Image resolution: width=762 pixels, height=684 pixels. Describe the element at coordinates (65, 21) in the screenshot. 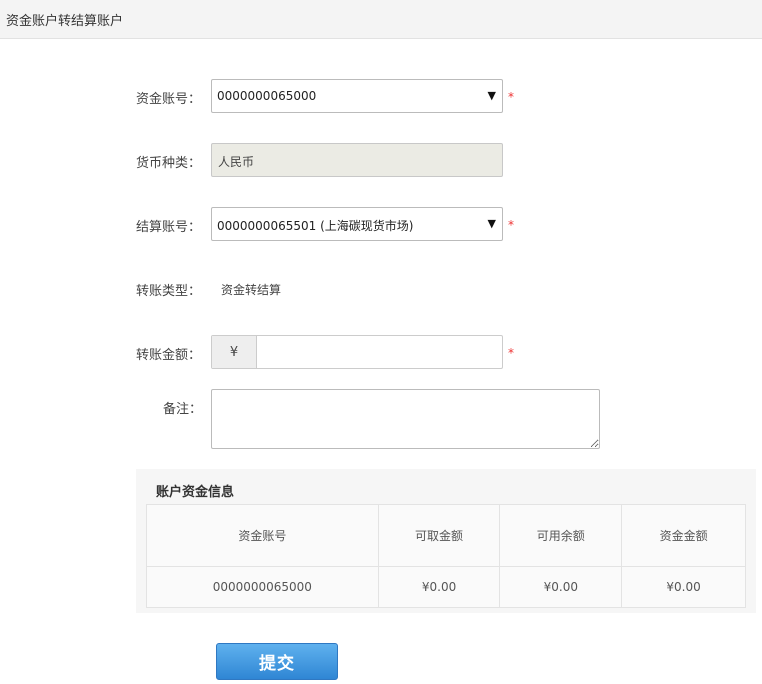

I see `page-title: 资金账户转结算账户` at that location.